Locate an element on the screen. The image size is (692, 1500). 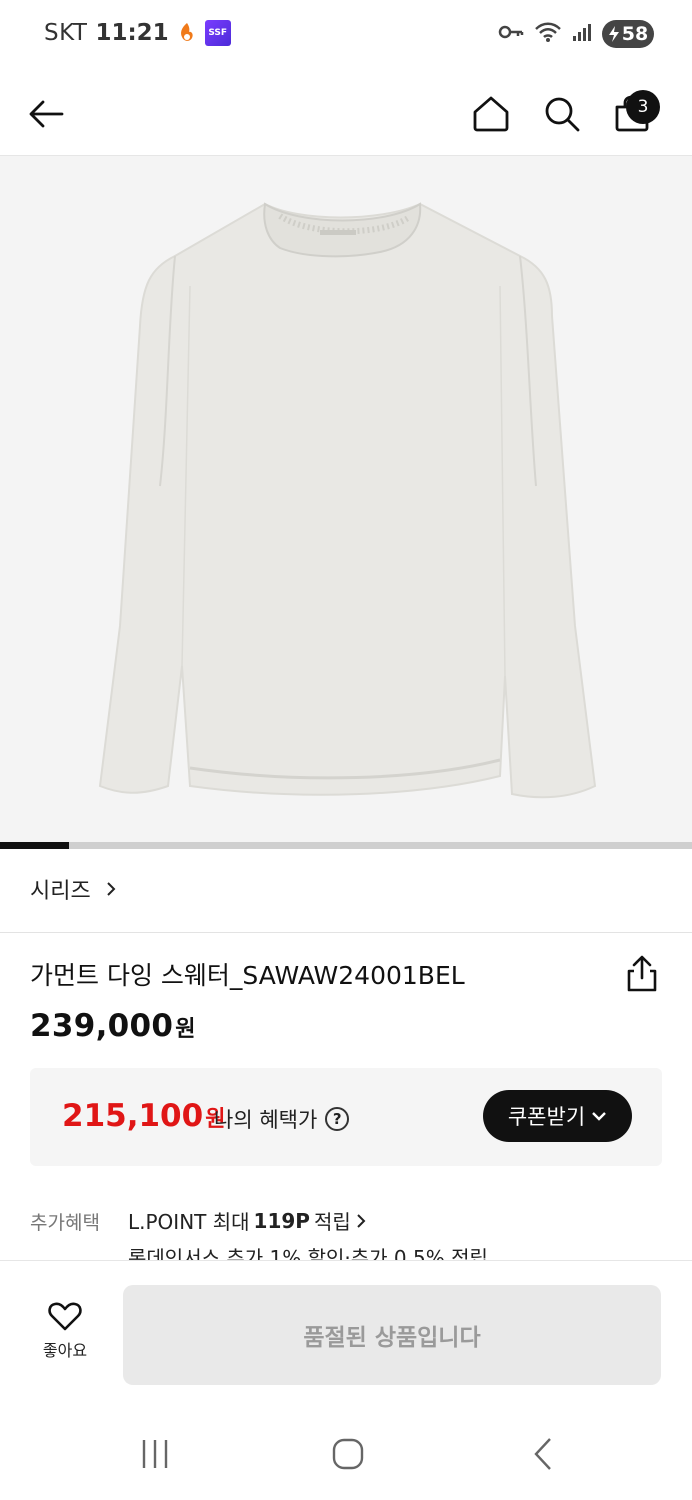
home-system-button is located at coordinates (348, 1454).